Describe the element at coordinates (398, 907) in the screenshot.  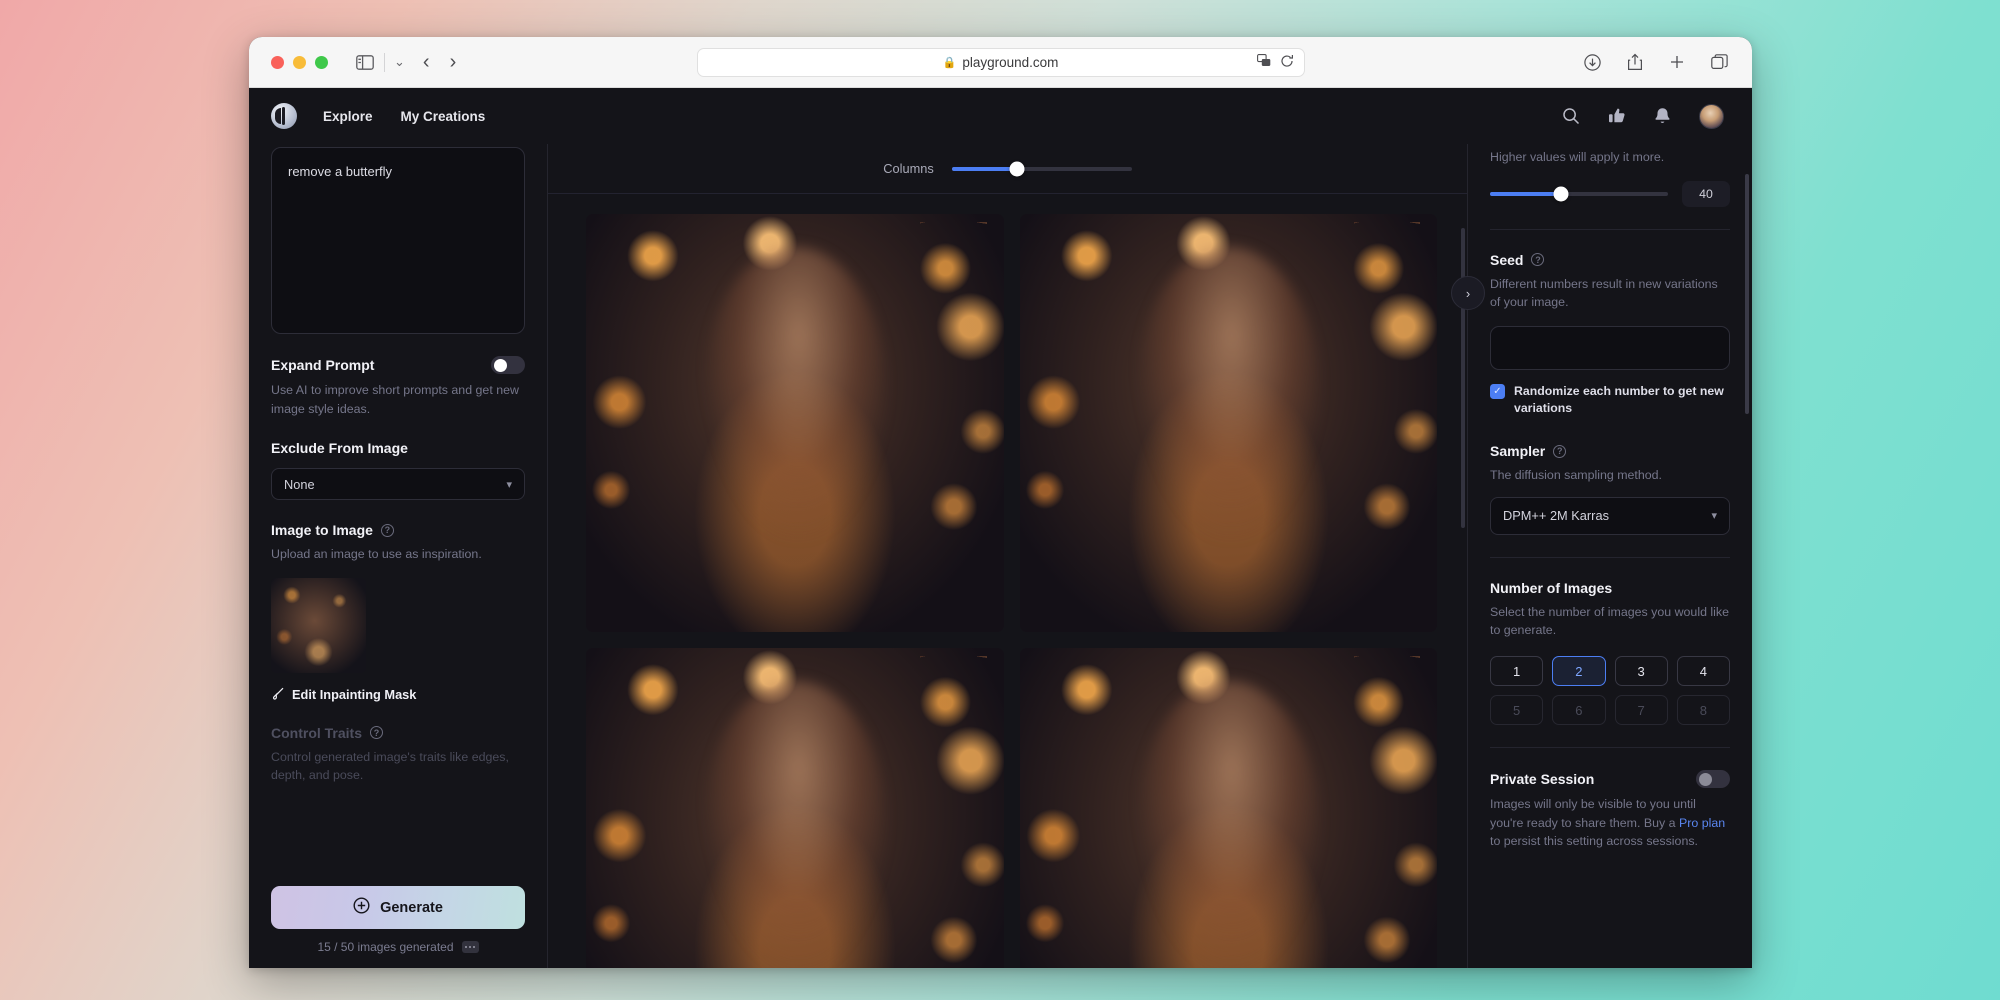
I see `generate-button: Generate` at that location.